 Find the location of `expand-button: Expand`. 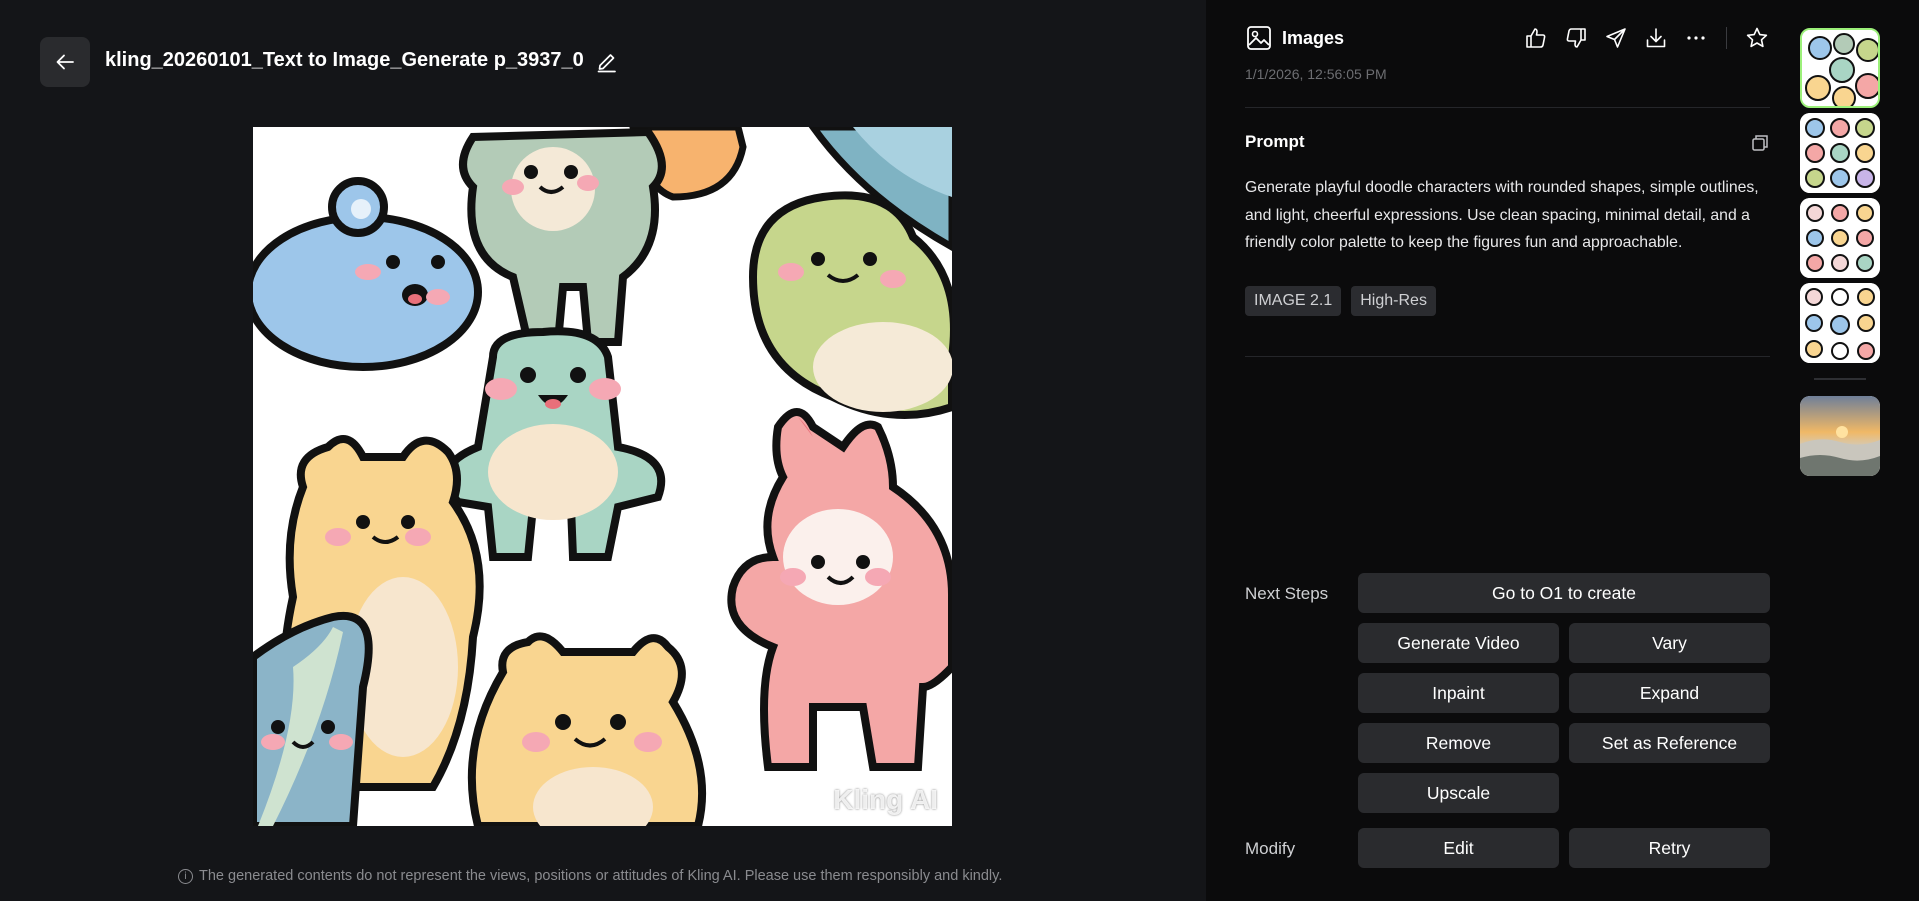

expand-button: Expand is located at coordinates (1669, 693).